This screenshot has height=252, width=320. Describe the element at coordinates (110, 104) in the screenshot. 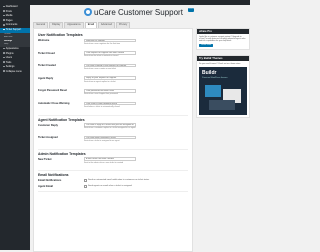

I see `template-subject-input: Your ticket is stale awaiting action` at that location.